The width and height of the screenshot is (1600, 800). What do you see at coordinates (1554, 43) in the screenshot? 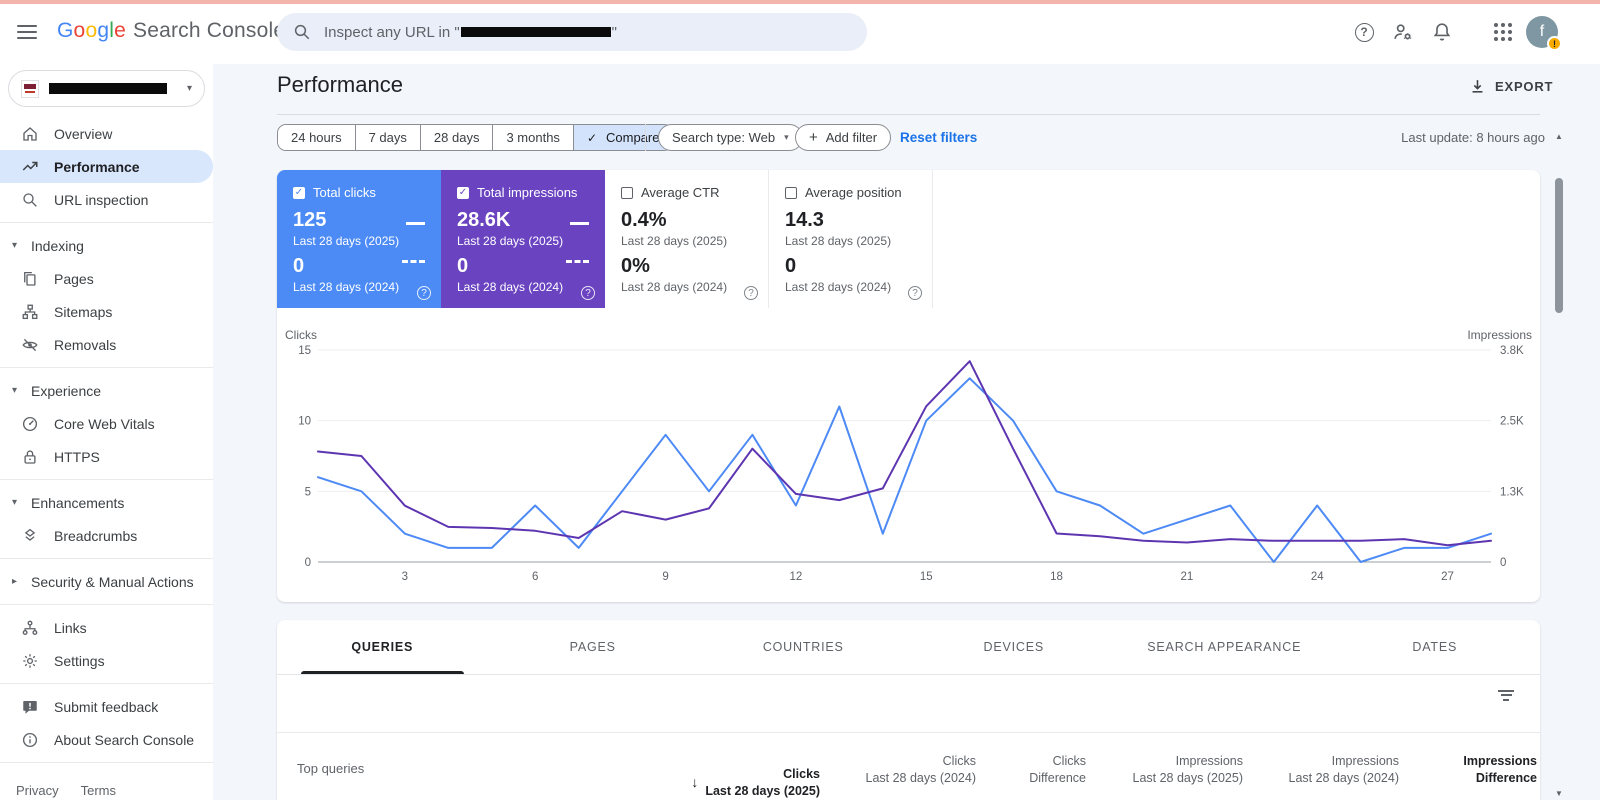
I see `account-alert-badge: !` at bounding box center [1554, 43].